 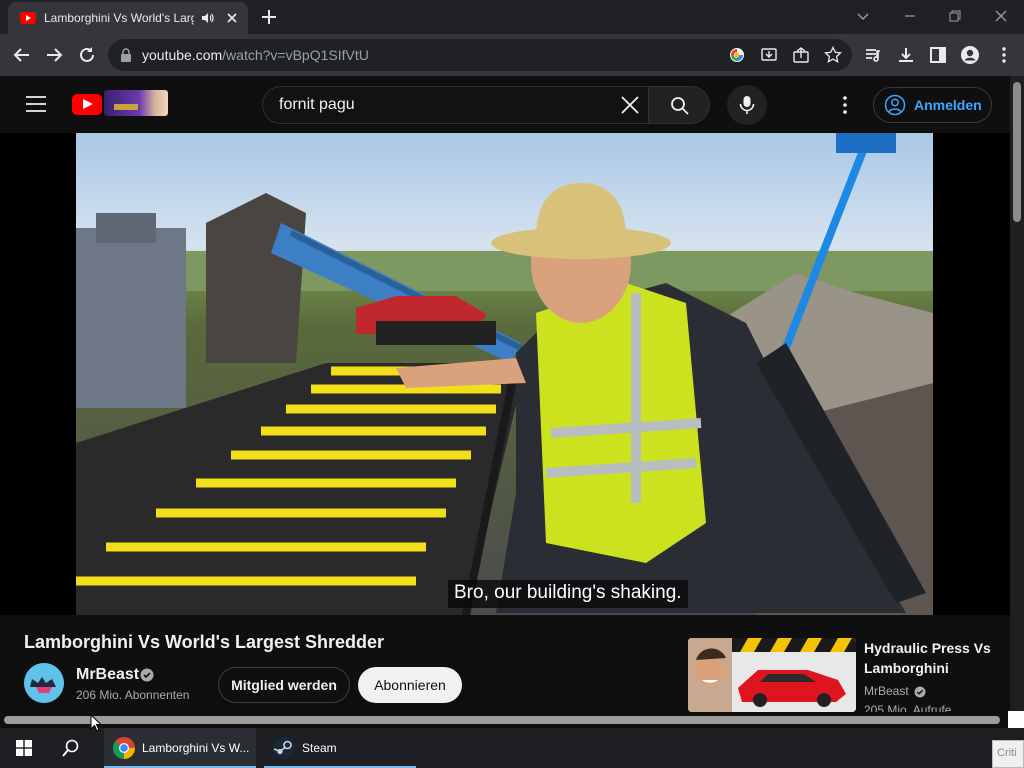 What do you see at coordinates (284, 685) in the screenshot?
I see `join-membership-button: Mitglied werden` at bounding box center [284, 685].